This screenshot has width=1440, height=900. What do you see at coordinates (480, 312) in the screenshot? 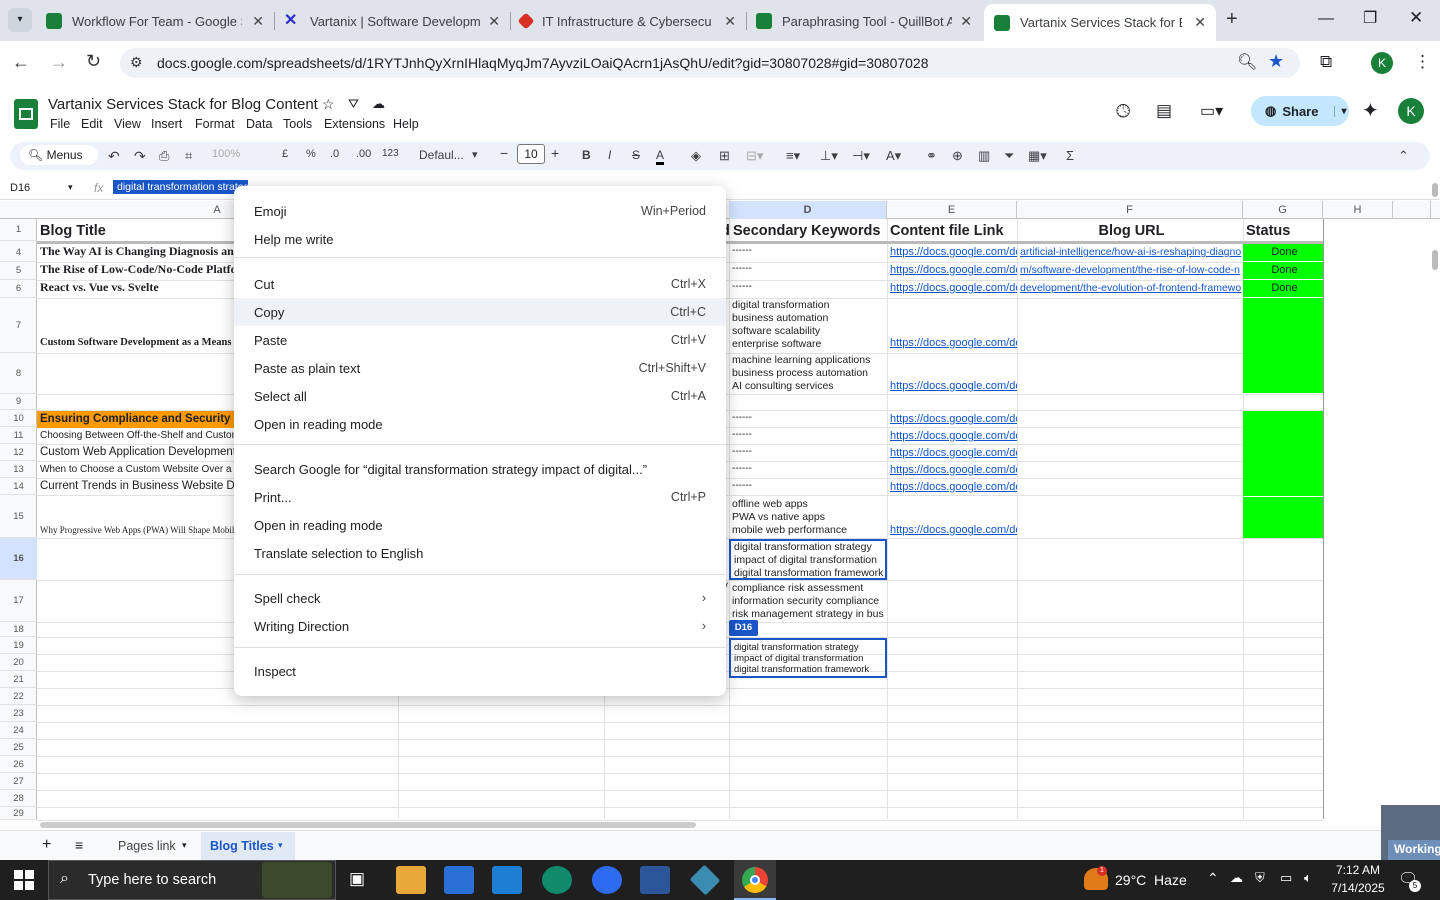
I see `menu-item-copy: Copy Ctrl+C` at bounding box center [480, 312].